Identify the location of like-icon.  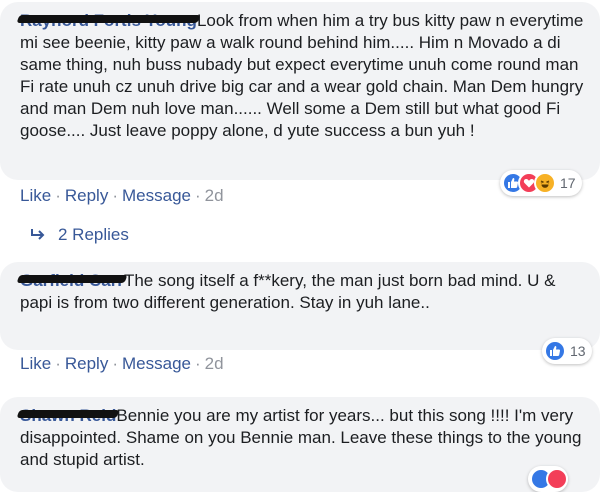
(555, 351).